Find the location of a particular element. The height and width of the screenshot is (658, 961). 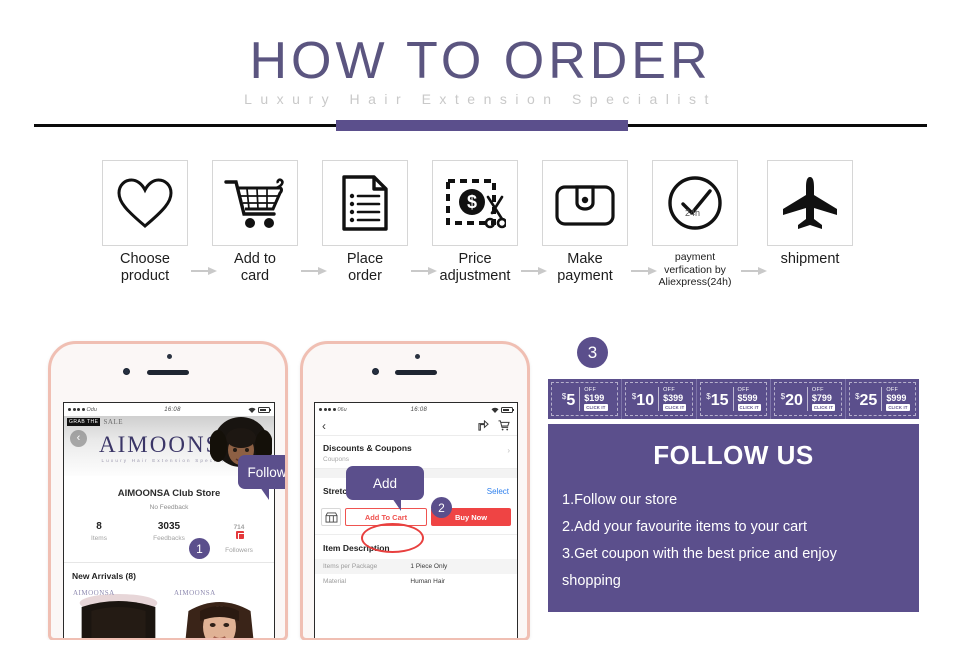

coupon-min-spend: $399 is located at coordinates (673, 397).